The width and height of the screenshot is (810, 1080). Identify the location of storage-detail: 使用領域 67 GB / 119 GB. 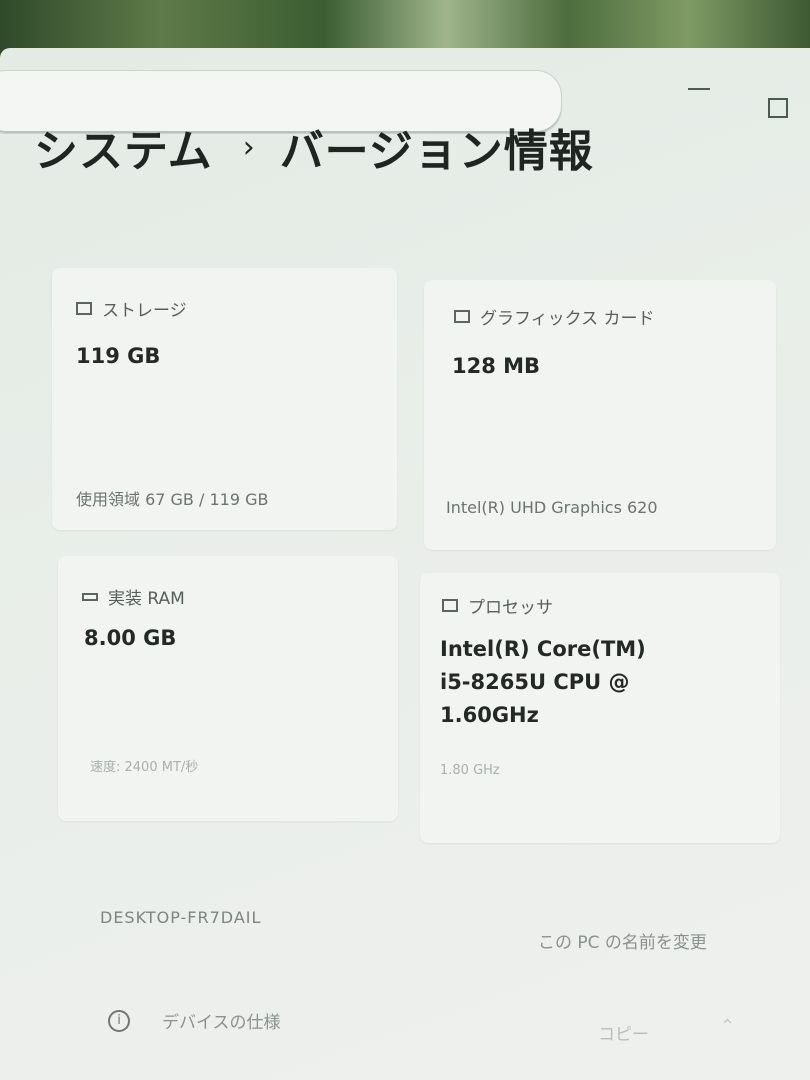
(172, 499).